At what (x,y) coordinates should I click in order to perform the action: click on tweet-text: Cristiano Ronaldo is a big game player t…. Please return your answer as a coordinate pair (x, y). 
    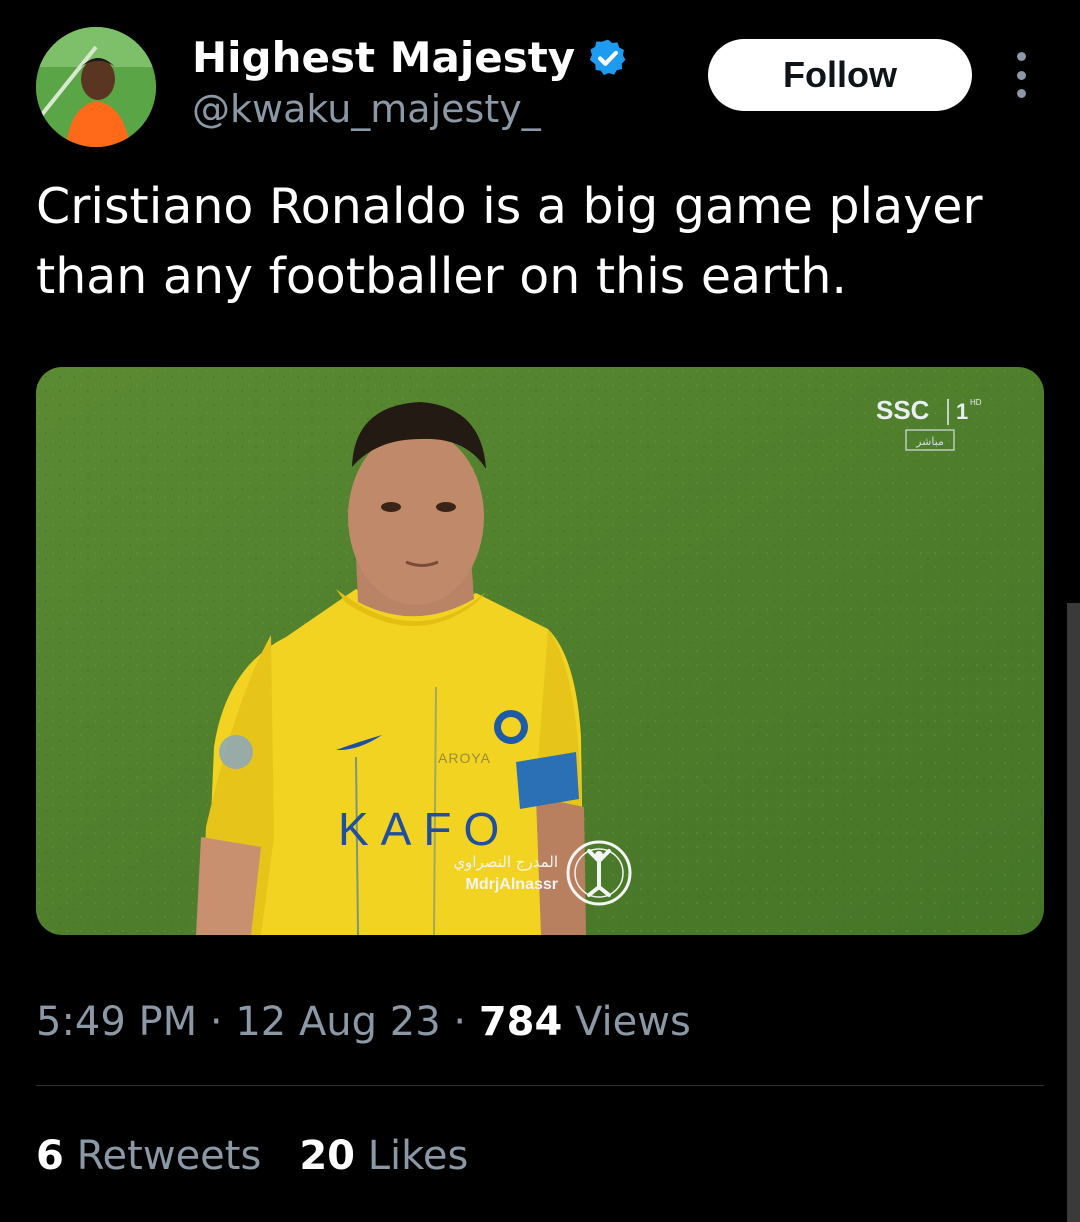
    Looking at the image, I should click on (509, 241).